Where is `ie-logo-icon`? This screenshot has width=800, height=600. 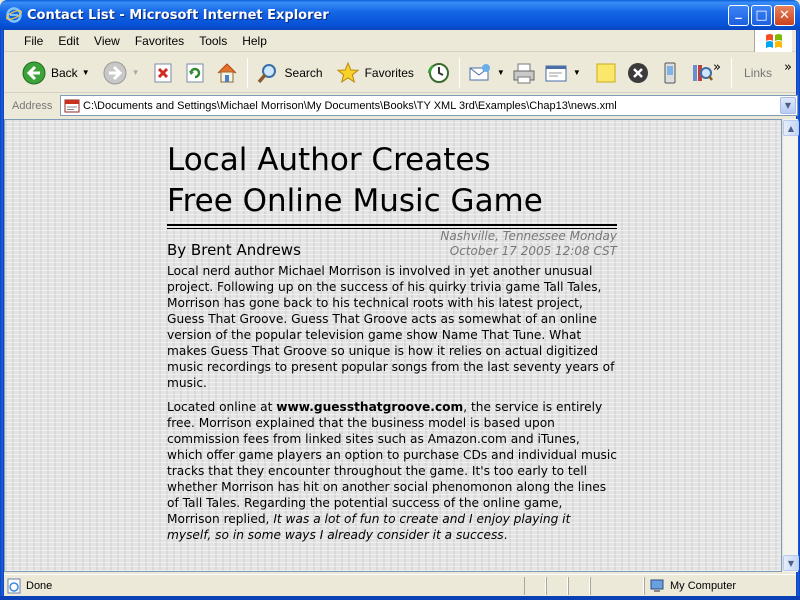 ie-logo-icon is located at coordinates (14, 15).